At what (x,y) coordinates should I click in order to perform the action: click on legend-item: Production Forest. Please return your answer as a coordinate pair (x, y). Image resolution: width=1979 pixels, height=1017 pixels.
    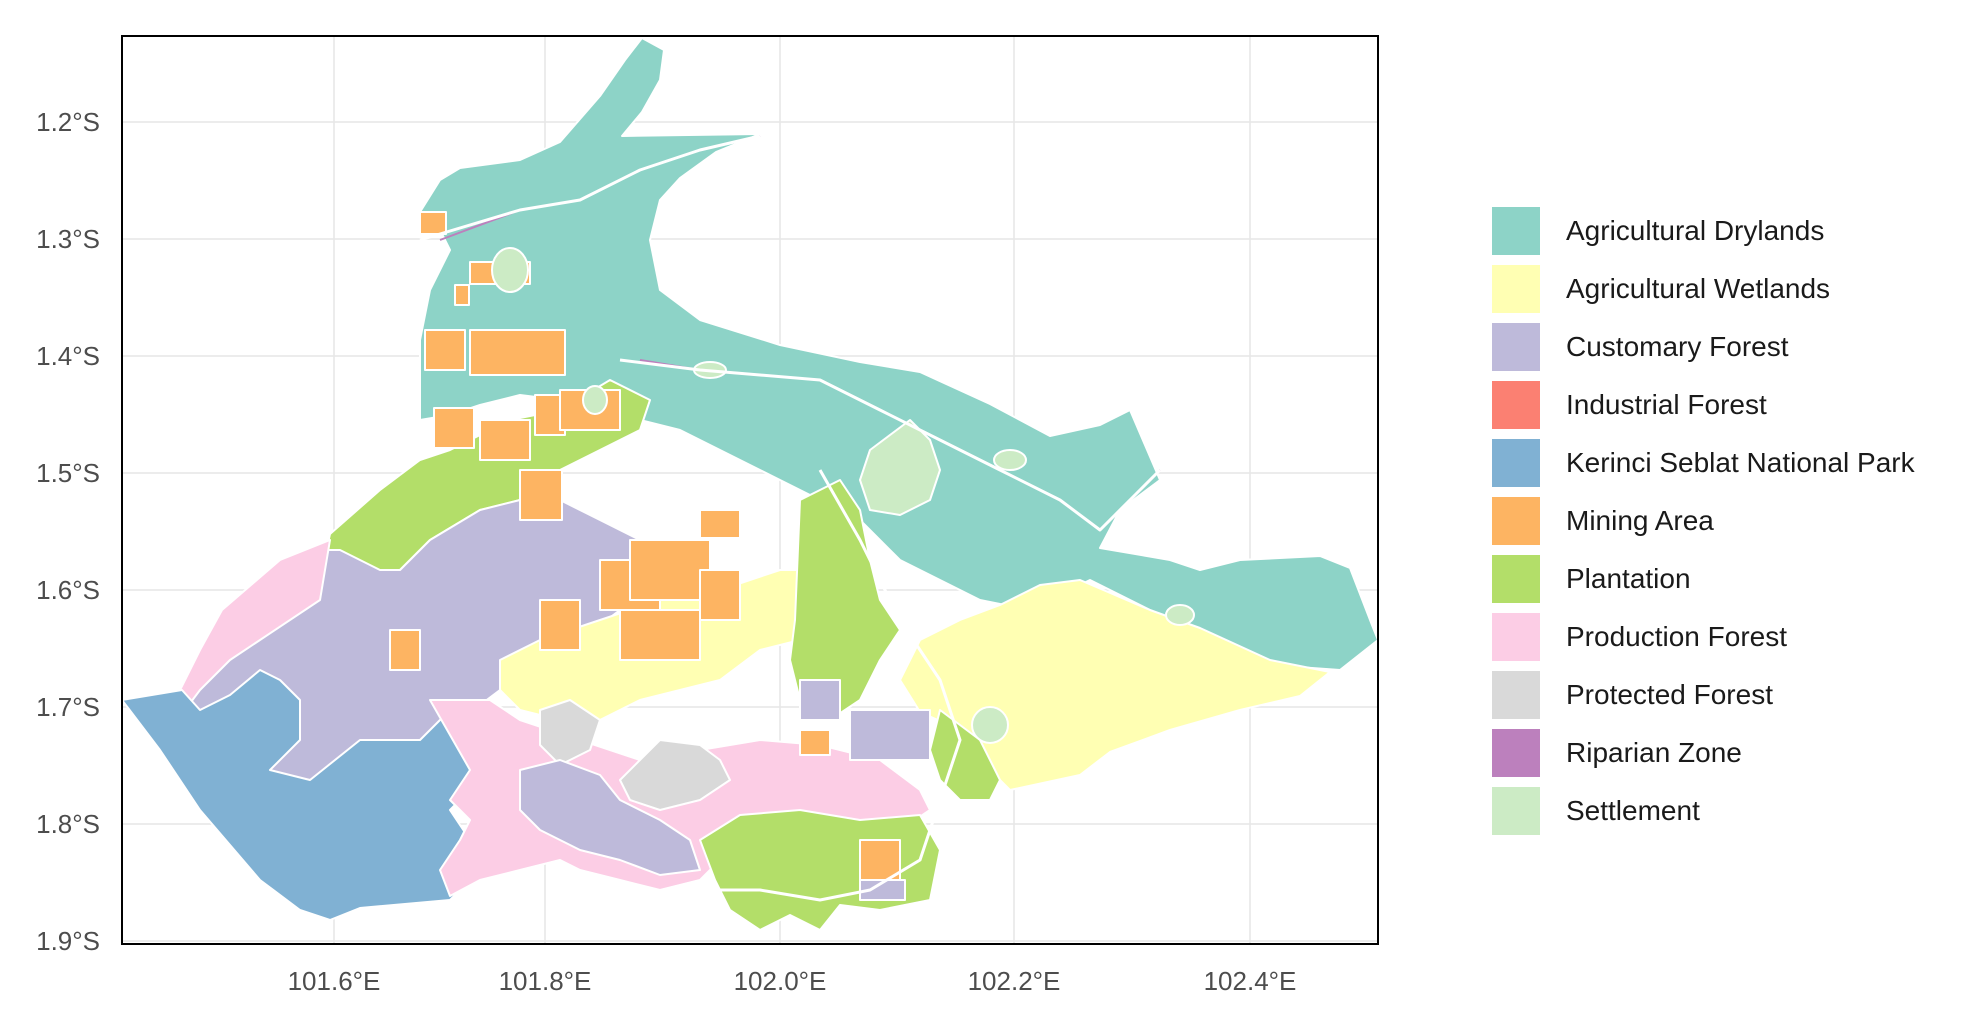
    Looking at the image, I should click on (1703, 637).